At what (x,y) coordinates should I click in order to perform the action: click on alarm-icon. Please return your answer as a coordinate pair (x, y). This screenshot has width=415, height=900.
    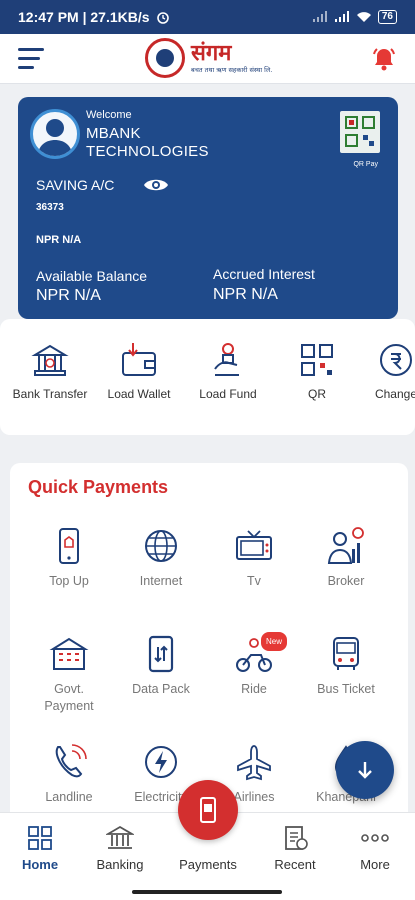
    Looking at the image, I should click on (162, 18).